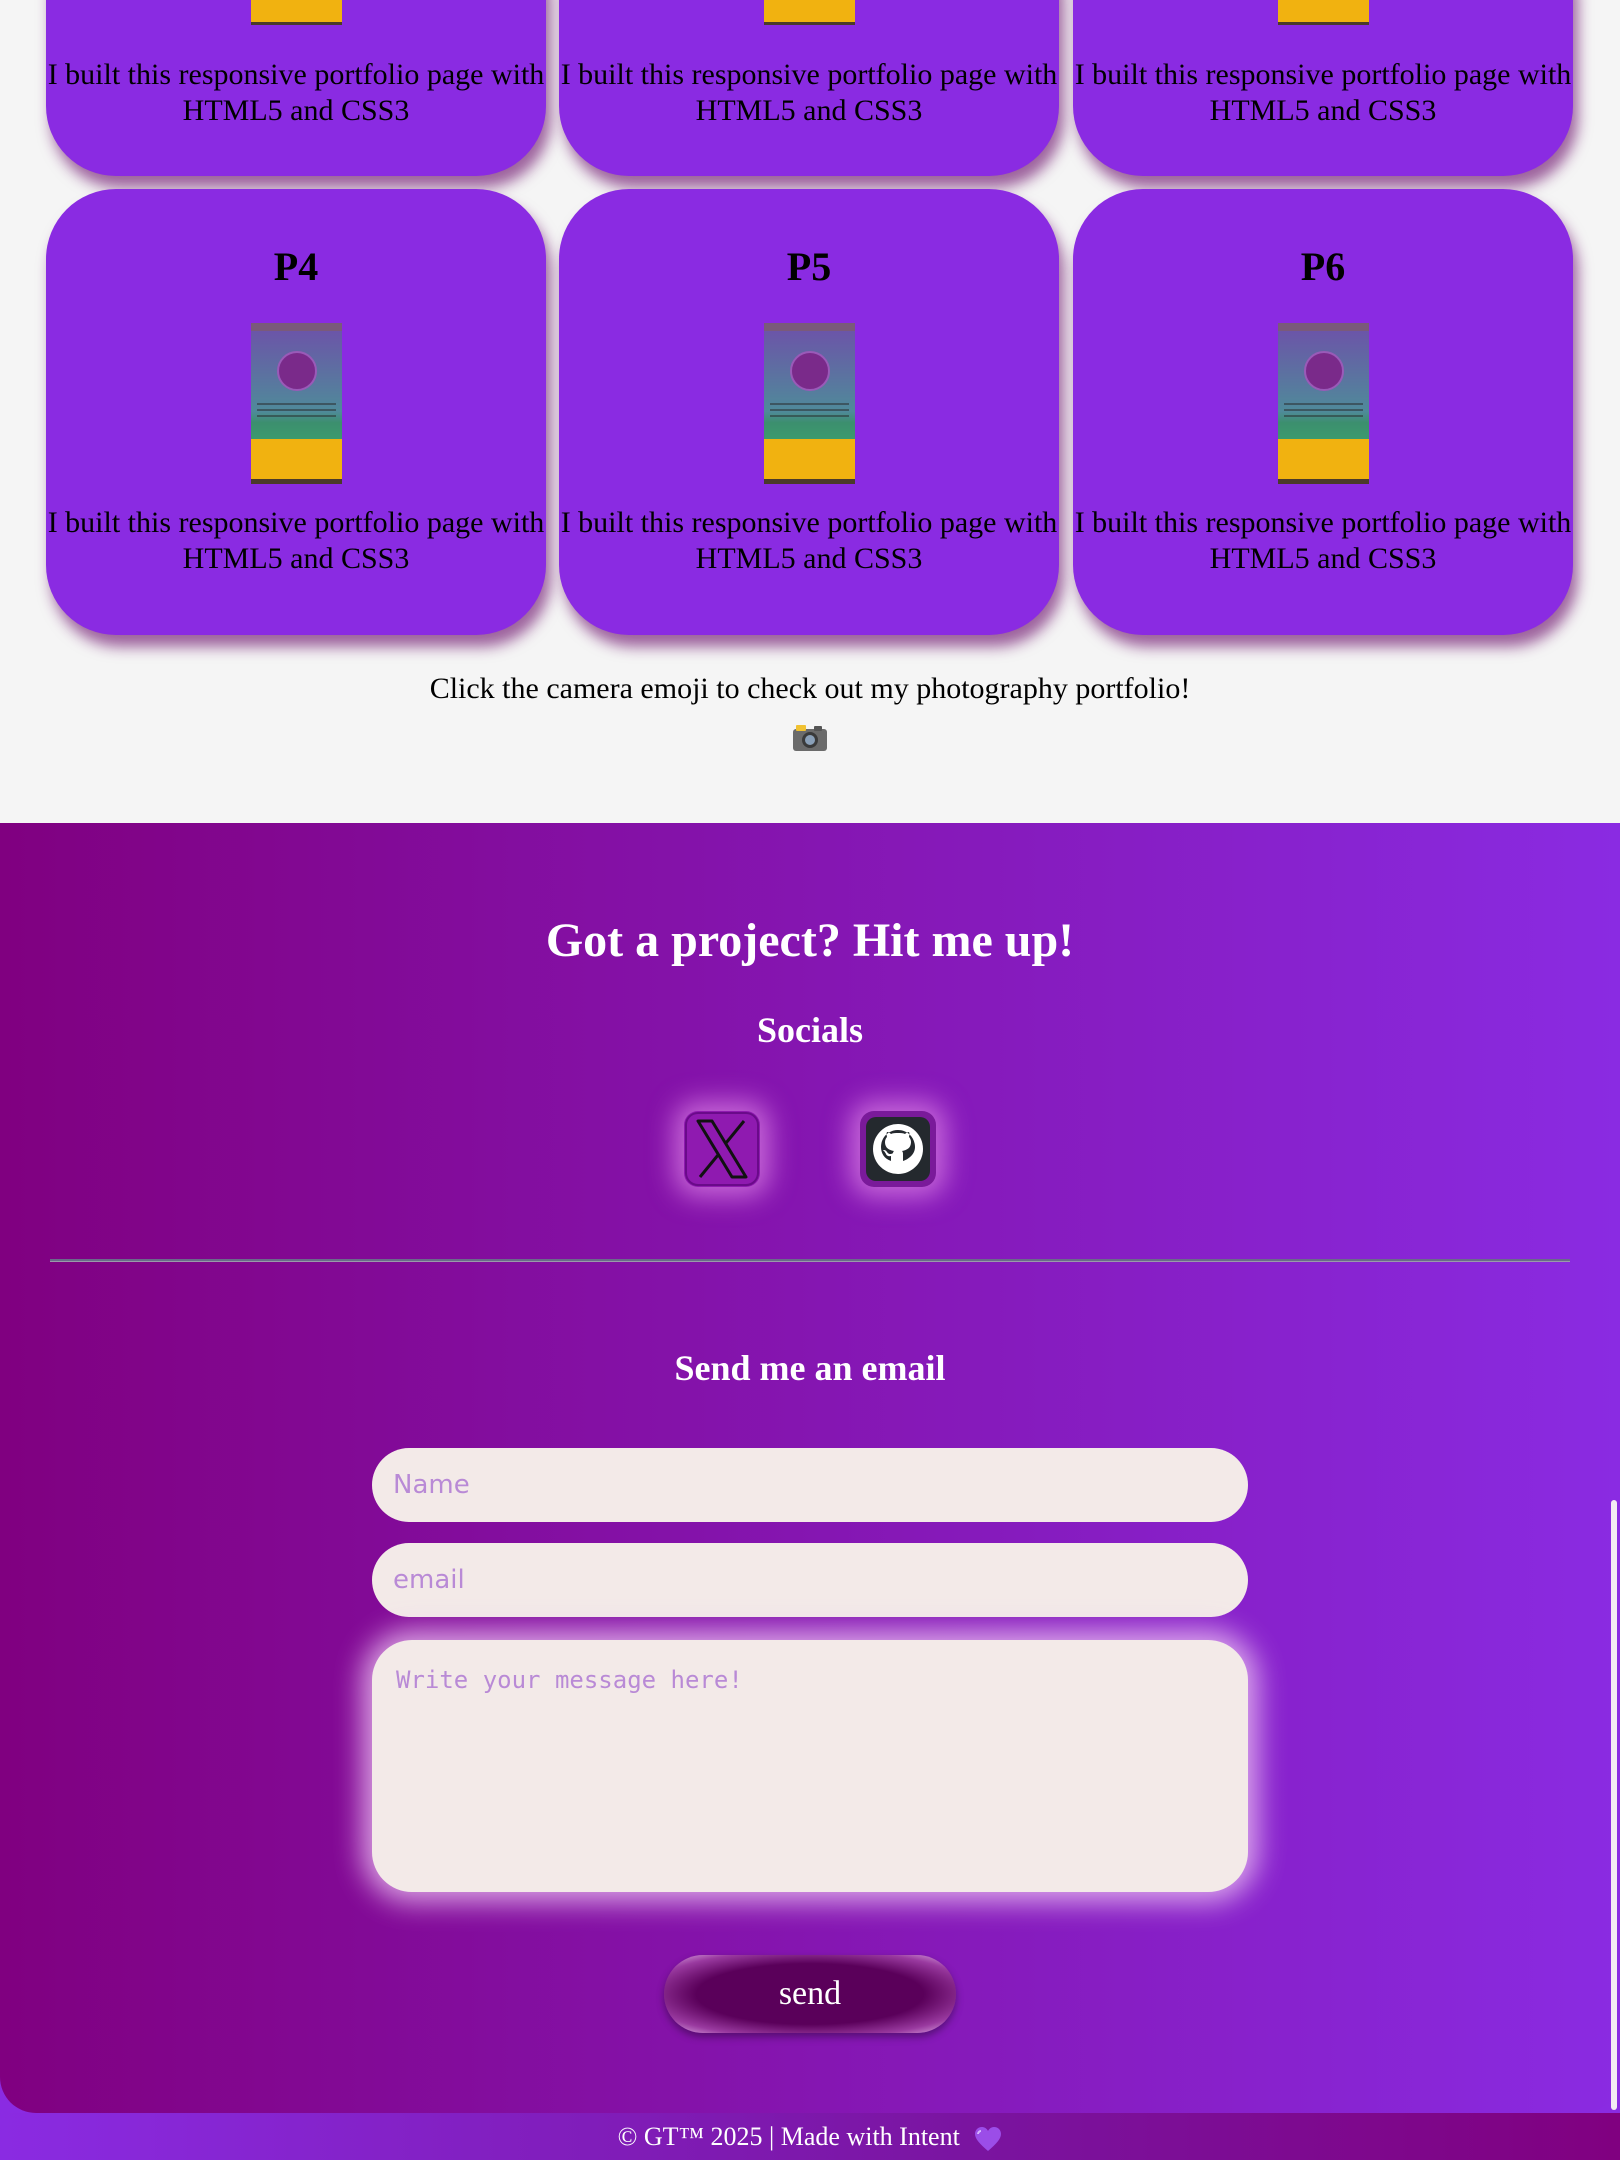  What do you see at coordinates (810, 1485) in the screenshot?
I see `name-field` at bounding box center [810, 1485].